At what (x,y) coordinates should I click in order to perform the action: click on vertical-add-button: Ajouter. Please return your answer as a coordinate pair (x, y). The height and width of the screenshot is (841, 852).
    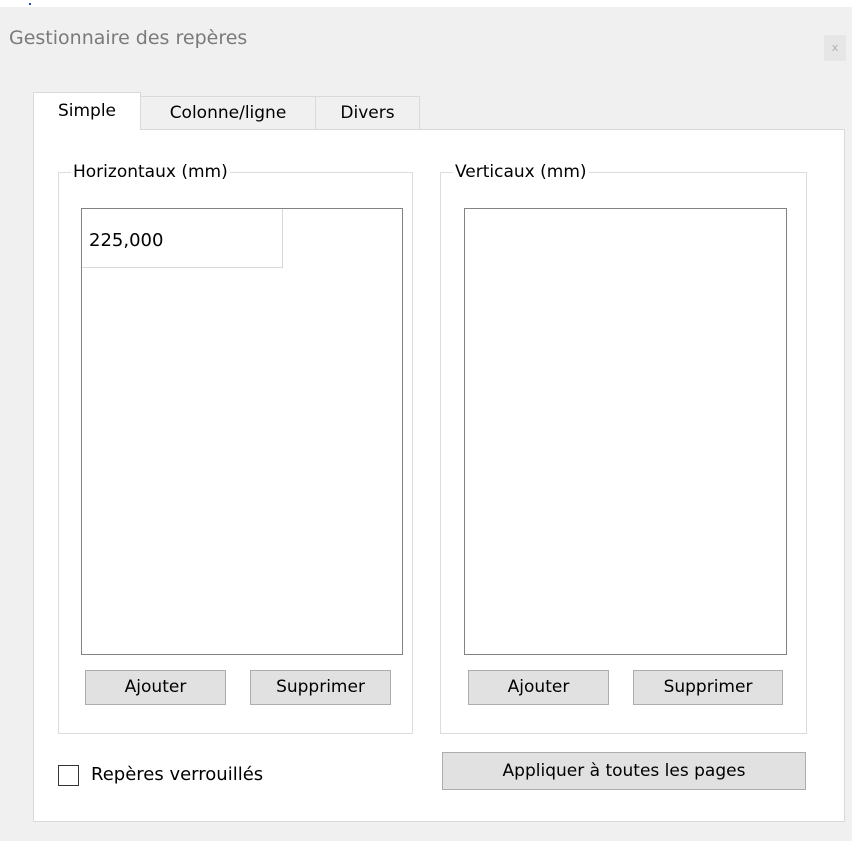
    Looking at the image, I should click on (538, 687).